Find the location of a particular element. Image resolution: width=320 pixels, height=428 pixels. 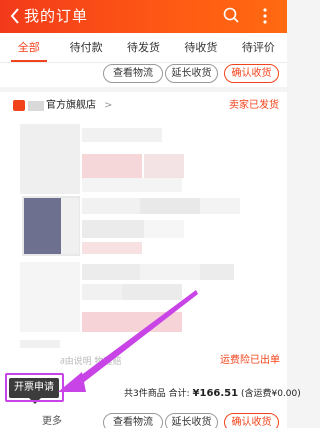

tab-pending-payment: 待付款 is located at coordinates (85, 47).